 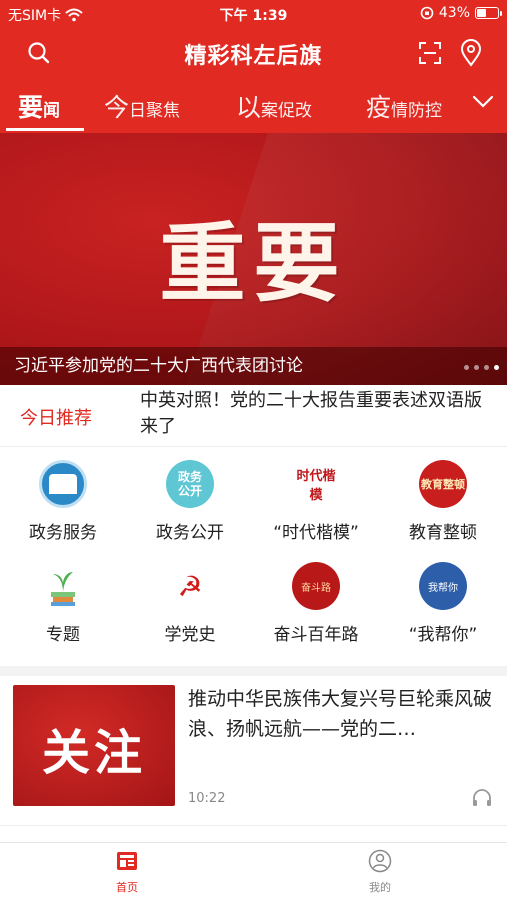 I want to click on thumbnail-text: 关注, so click(x=93, y=753).